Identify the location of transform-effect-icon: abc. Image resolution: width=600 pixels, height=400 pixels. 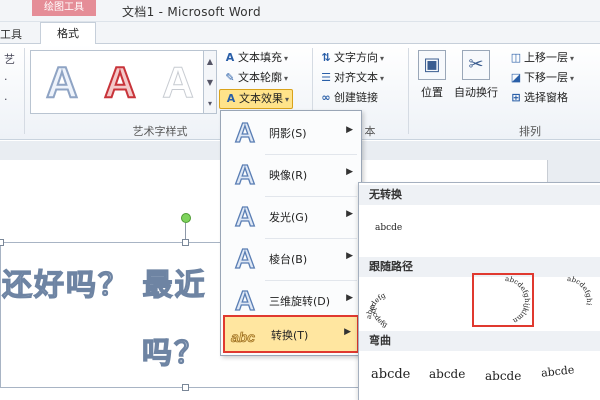
(243, 337).